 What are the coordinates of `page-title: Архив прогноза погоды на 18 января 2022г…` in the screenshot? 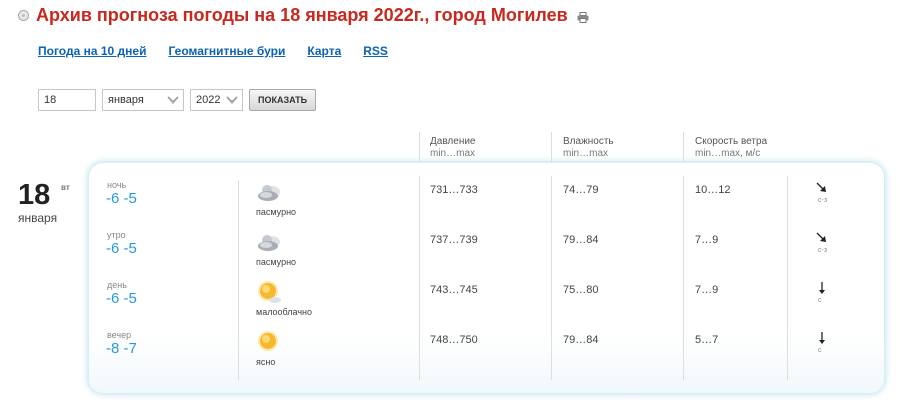 It's located at (302, 14).